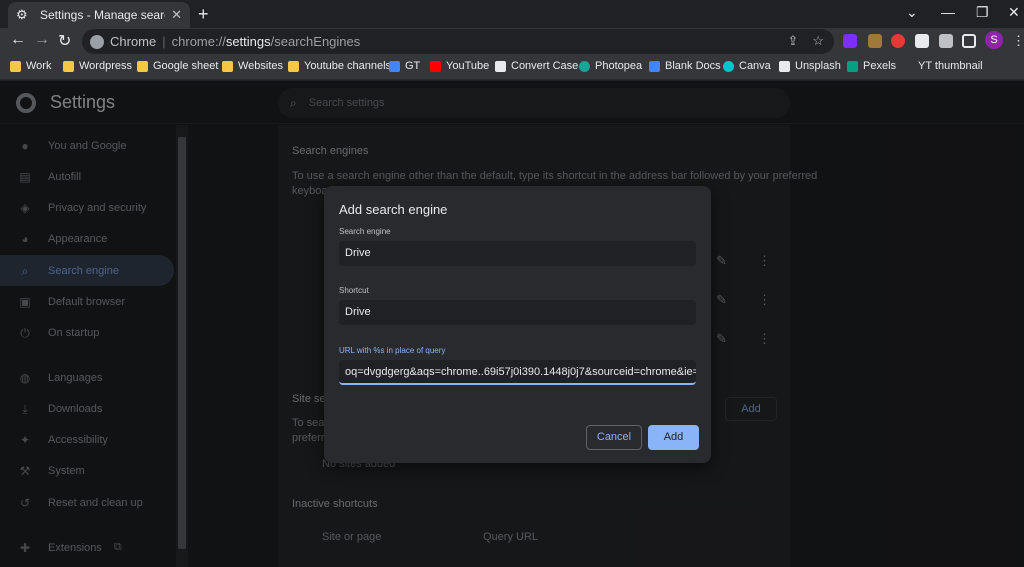  What do you see at coordinates (517, 312) in the screenshot?
I see `shortcut-field: Drive` at bounding box center [517, 312].